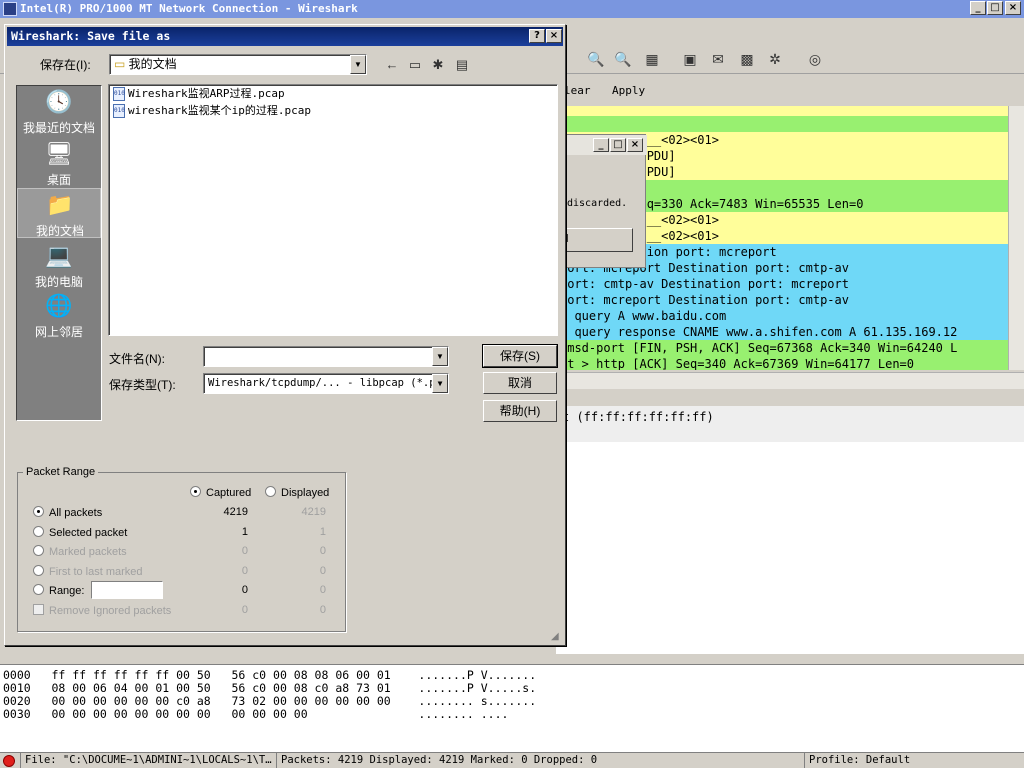 This screenshot has height=768, width=1024. Describe the element at coordinates (601, 145) in the screenshot. I see `expert-minimize-button: _` at that location.